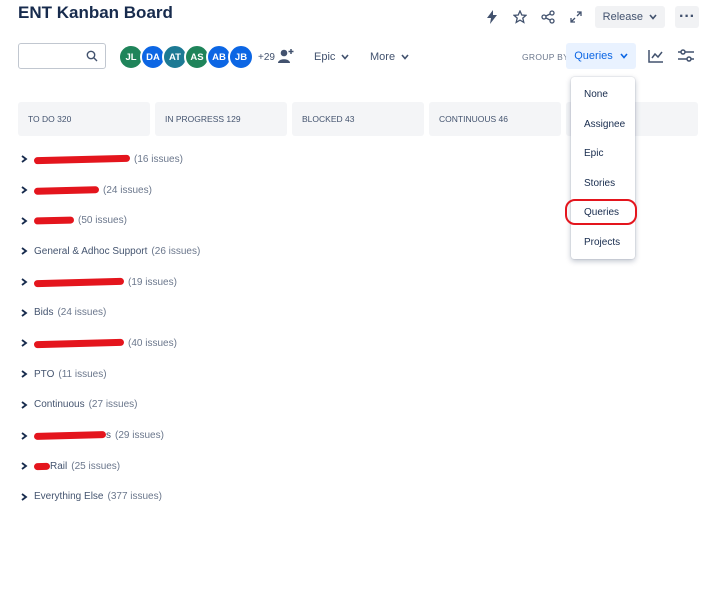 The width and height of the screenshot is (715, 603). I want to click on menu-item-epic: Epic, so click(603, 154).